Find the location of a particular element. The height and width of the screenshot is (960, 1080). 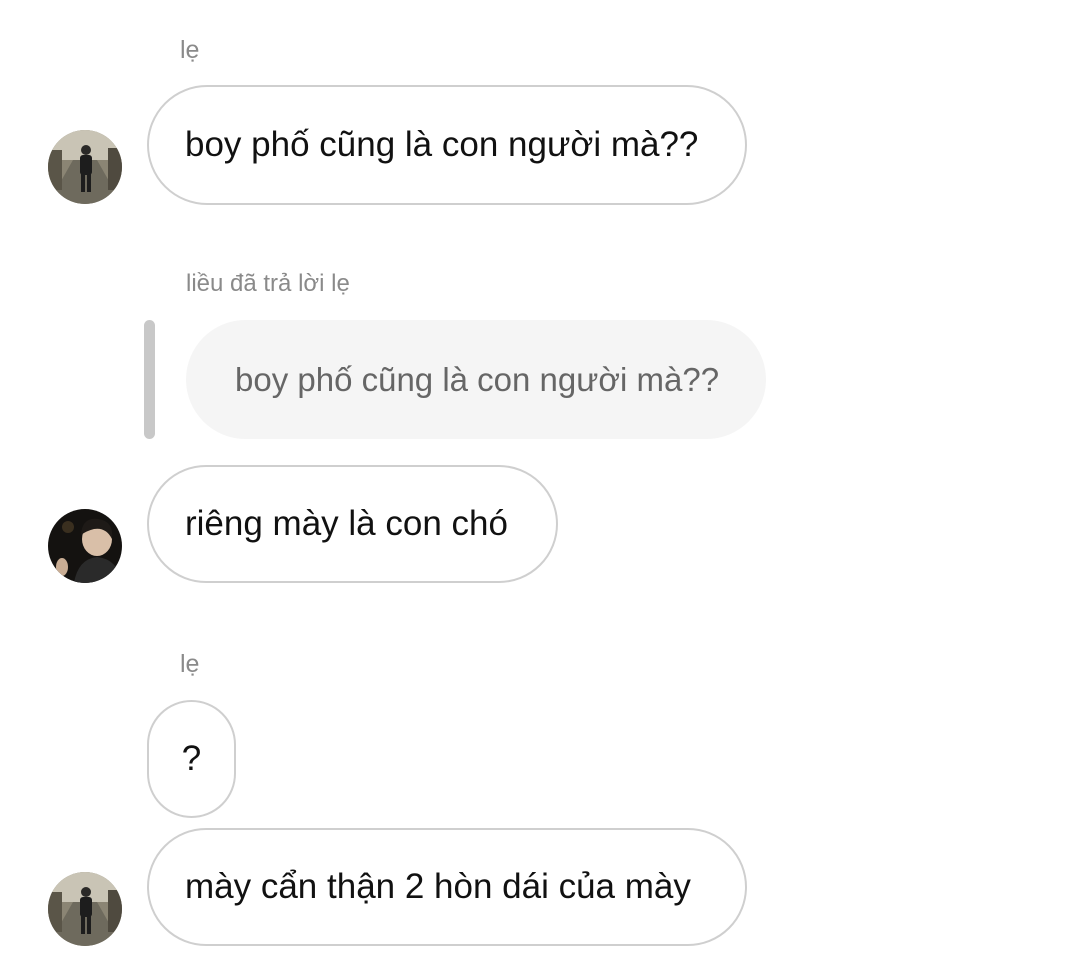

message-text: ? is located at coordinates (191, 758).